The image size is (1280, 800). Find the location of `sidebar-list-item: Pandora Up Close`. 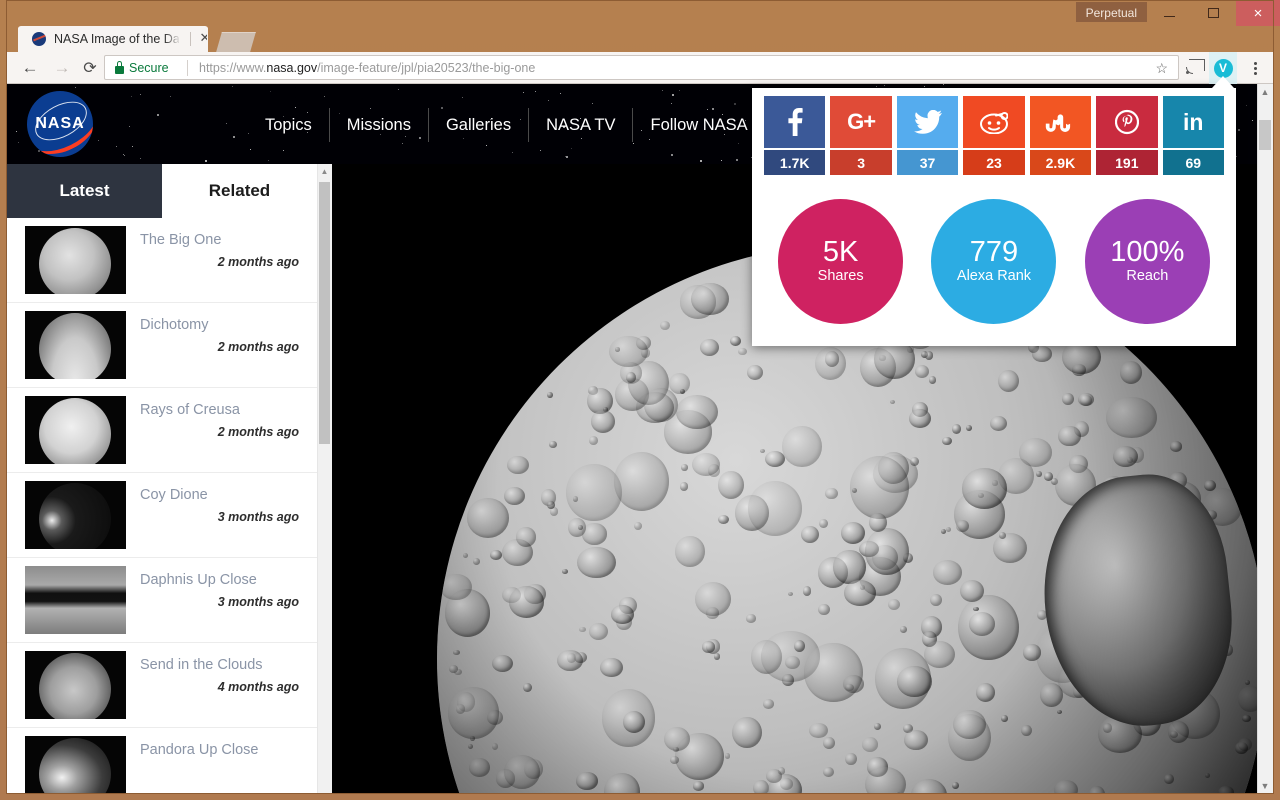

sidebar-list-item: Pandora Up Close is located at coordinates (162, 761).